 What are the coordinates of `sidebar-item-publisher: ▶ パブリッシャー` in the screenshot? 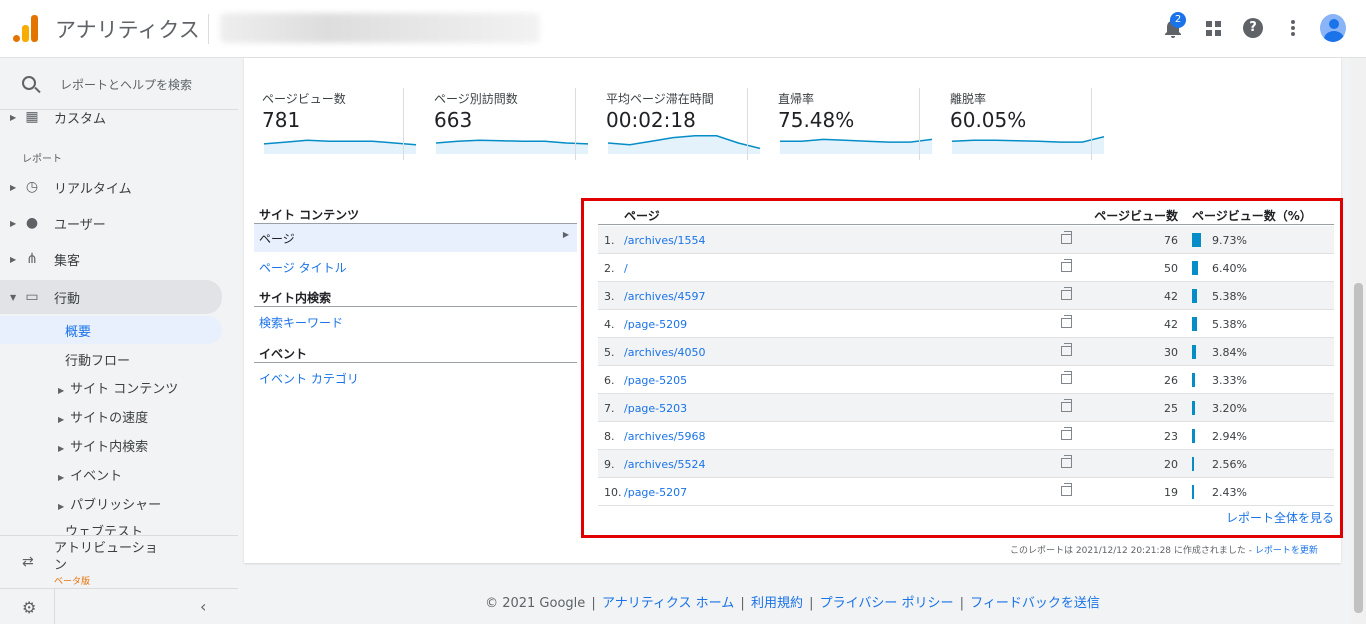 It's located at (109, 503).